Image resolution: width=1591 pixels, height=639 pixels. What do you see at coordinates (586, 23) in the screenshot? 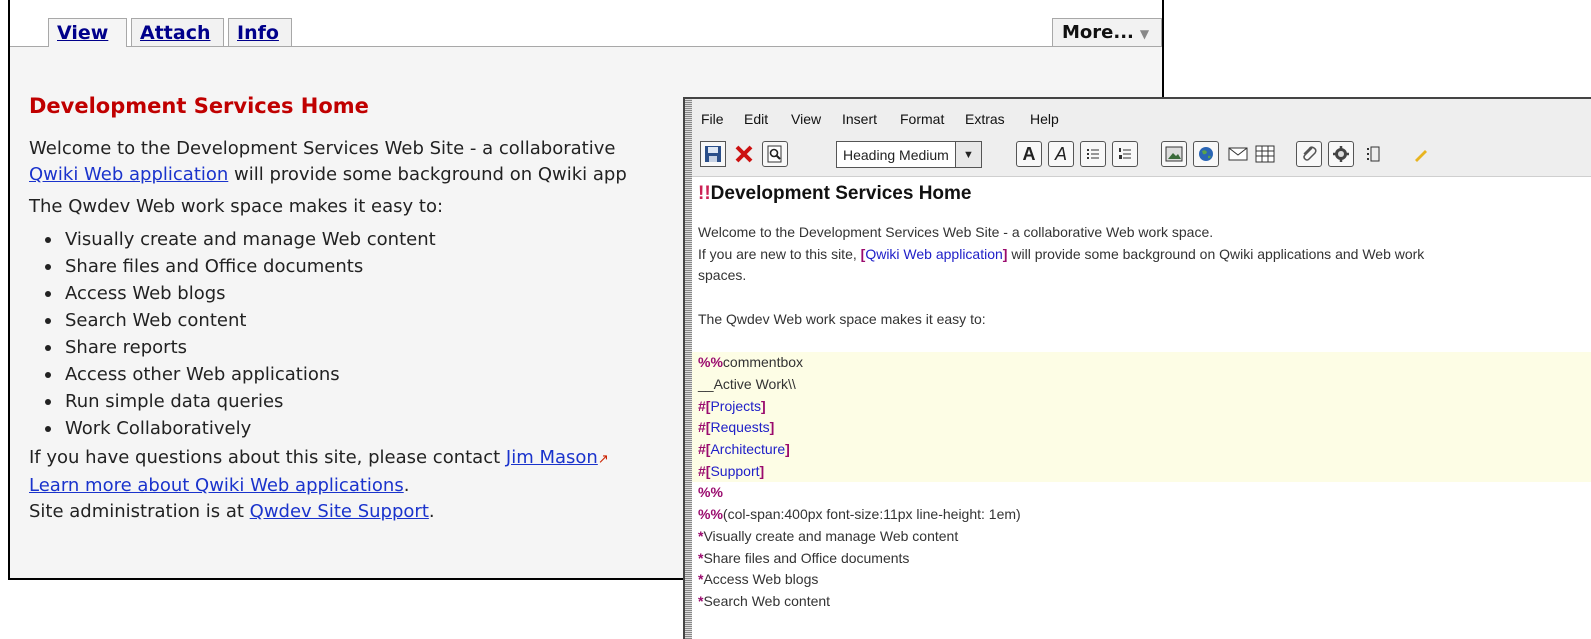
I see `tab-bar: View Attach Info More... ▼` at bounding box center [586, 23].